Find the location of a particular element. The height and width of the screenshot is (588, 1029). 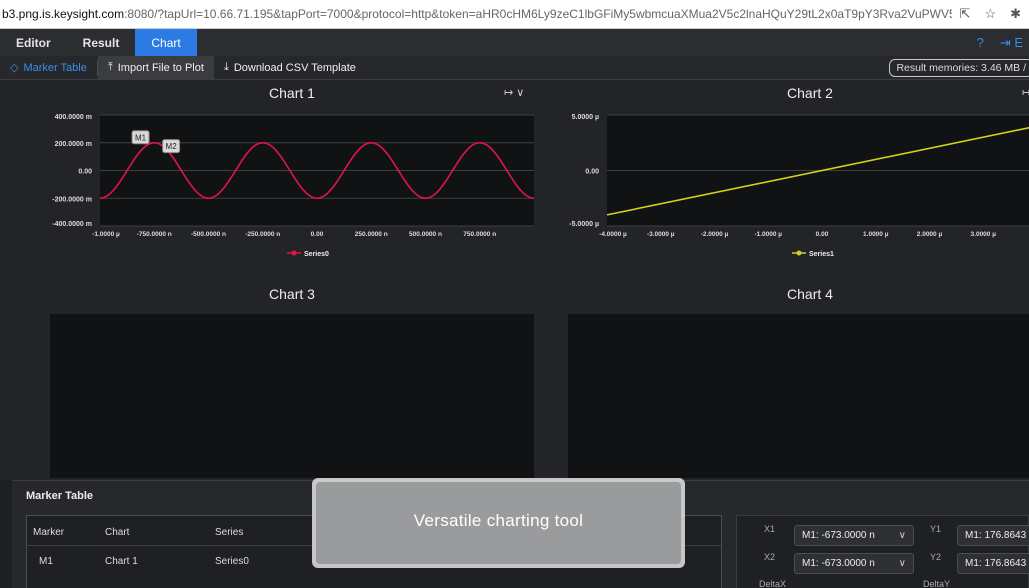

marker-label: M1 is located at coordinates (141, 137).